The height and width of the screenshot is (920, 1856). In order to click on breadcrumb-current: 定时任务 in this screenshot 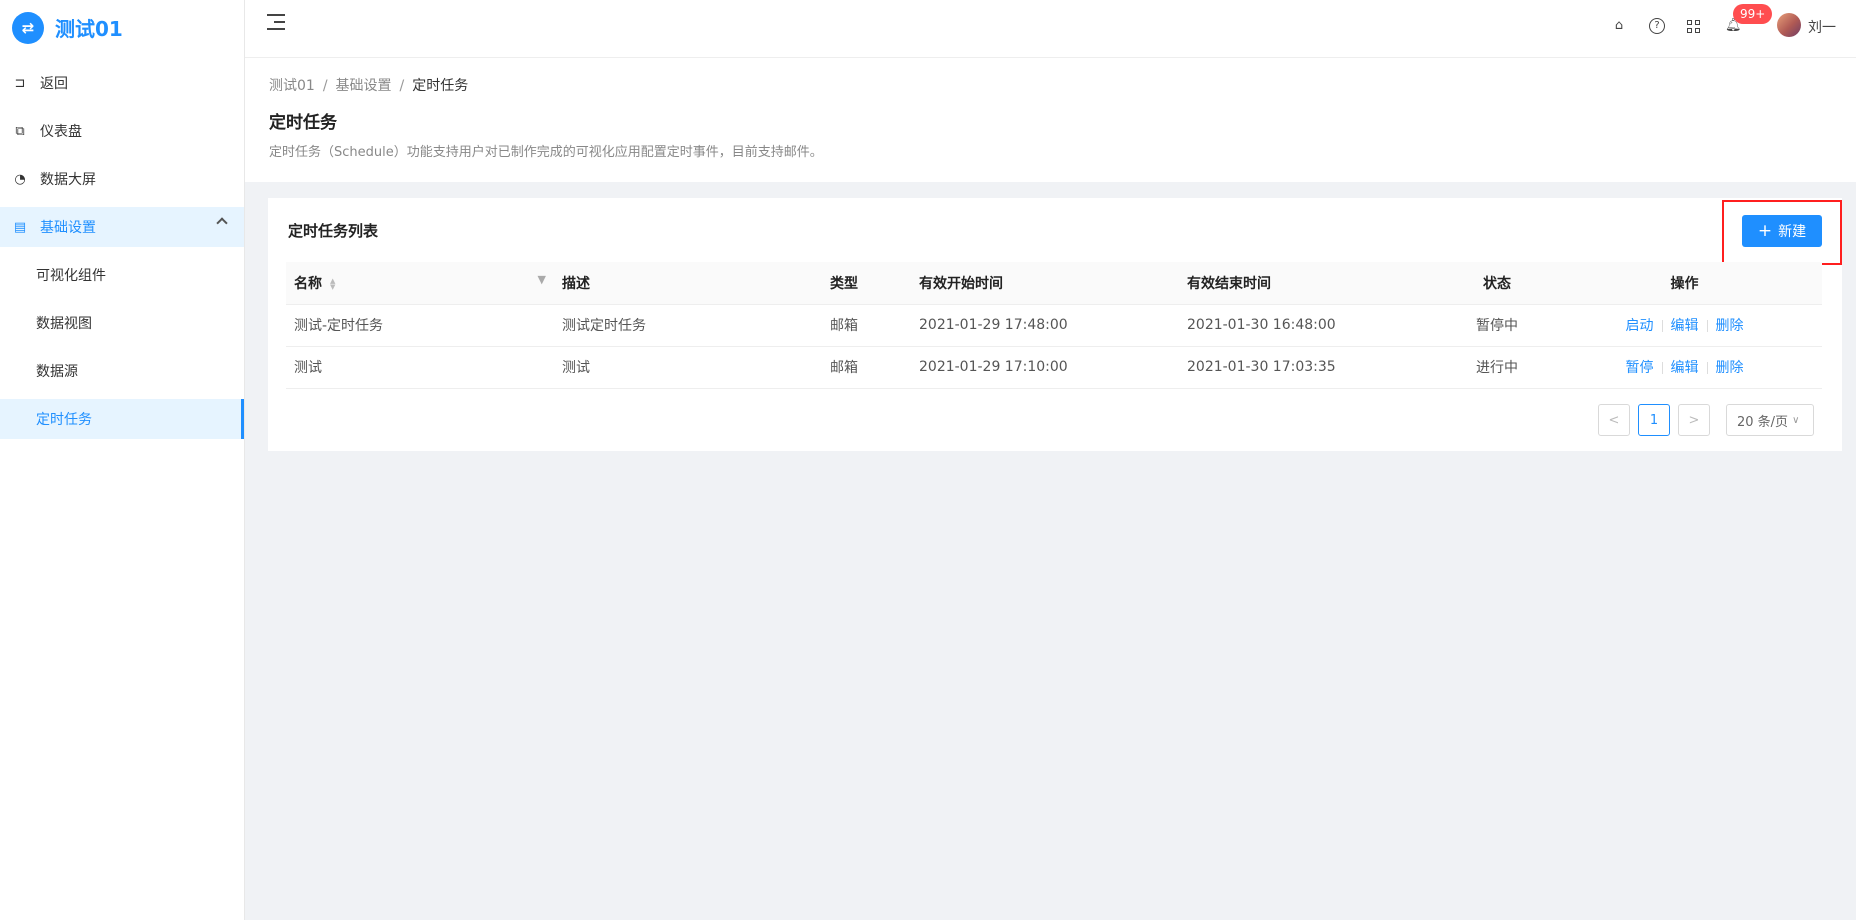, I will do `click(440, 86)`.